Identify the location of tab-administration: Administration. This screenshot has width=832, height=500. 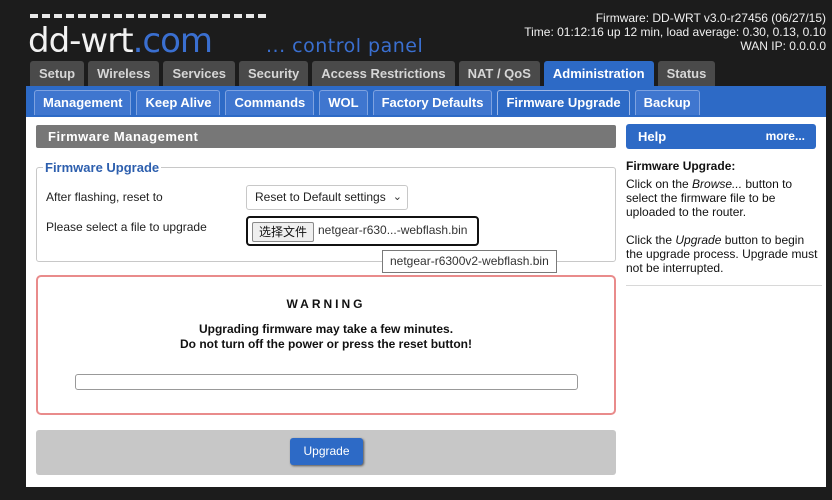
(598, 73).